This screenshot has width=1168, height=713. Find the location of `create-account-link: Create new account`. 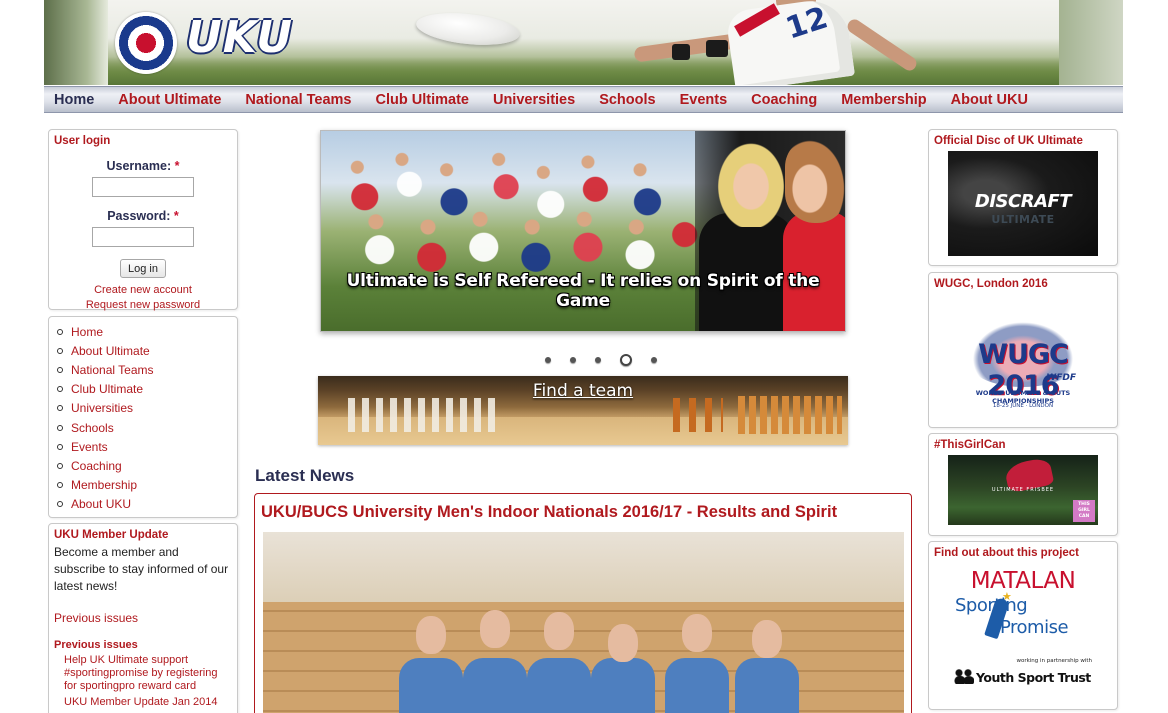

create-account-link: Create new account is located at coordinates (143, 290).